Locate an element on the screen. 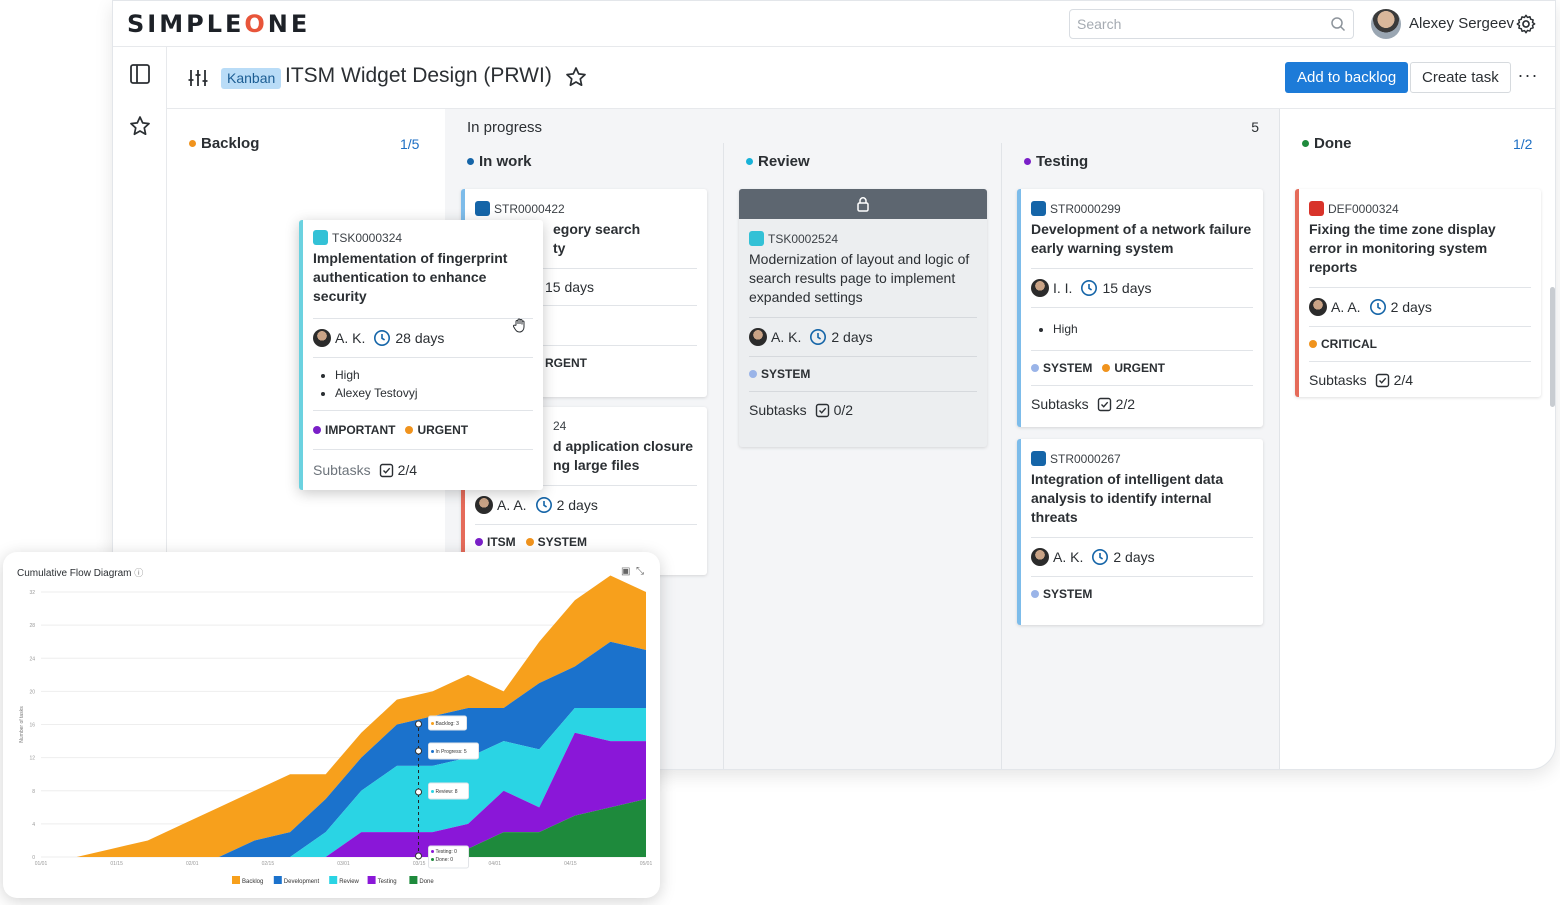  task-meta-row: A. K. 2 days is located at coordinates (1142, 557).